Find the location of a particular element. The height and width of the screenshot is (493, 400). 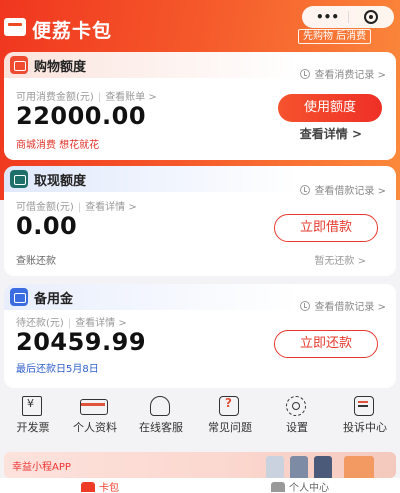

service-label: 投诉中心 is located at coordinates (365, 427).